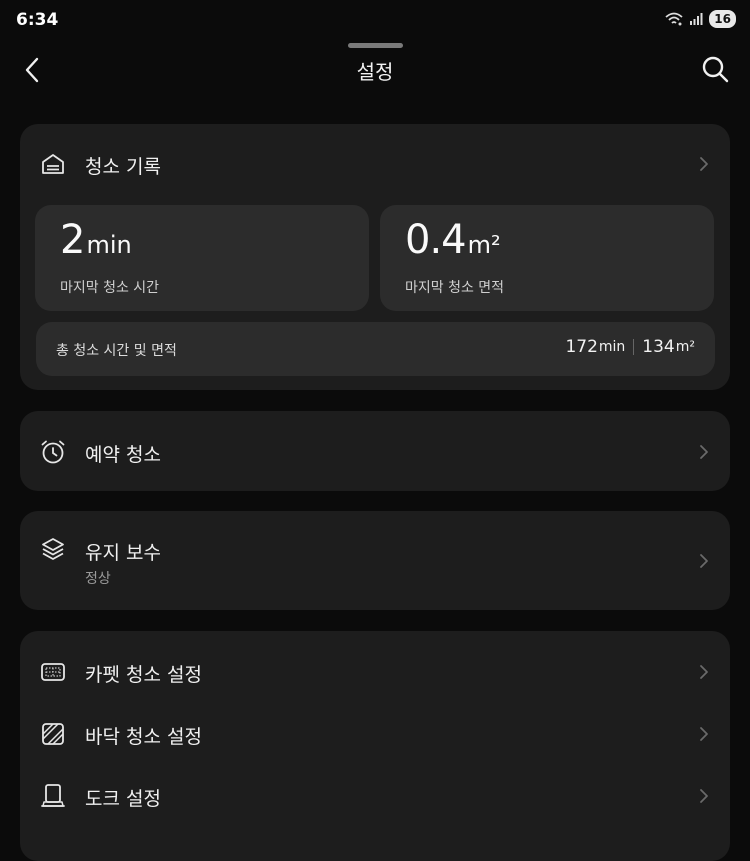 The image size is (750, 861). Describe the element at coordinates (375, 20) in the screenshot. I see `status-bar: 6:34 16` at that location.